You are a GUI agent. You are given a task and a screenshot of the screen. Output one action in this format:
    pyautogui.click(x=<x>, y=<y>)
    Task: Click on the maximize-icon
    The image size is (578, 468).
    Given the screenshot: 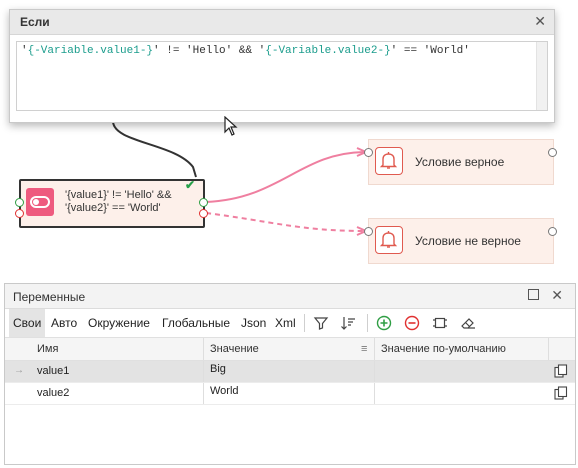 What is the action you would take?
    pyautogui.click(x=533, y=294)
    